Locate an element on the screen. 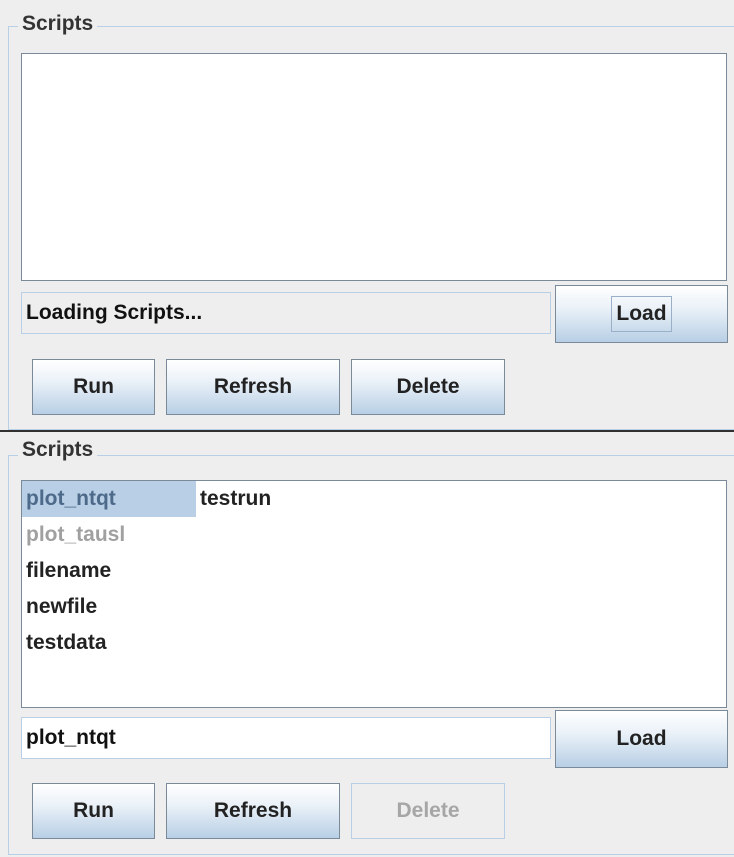 The height and width of the screenshot is (857, 734). script-name-input: plot_ntqt is located at coordinates (286, 738).